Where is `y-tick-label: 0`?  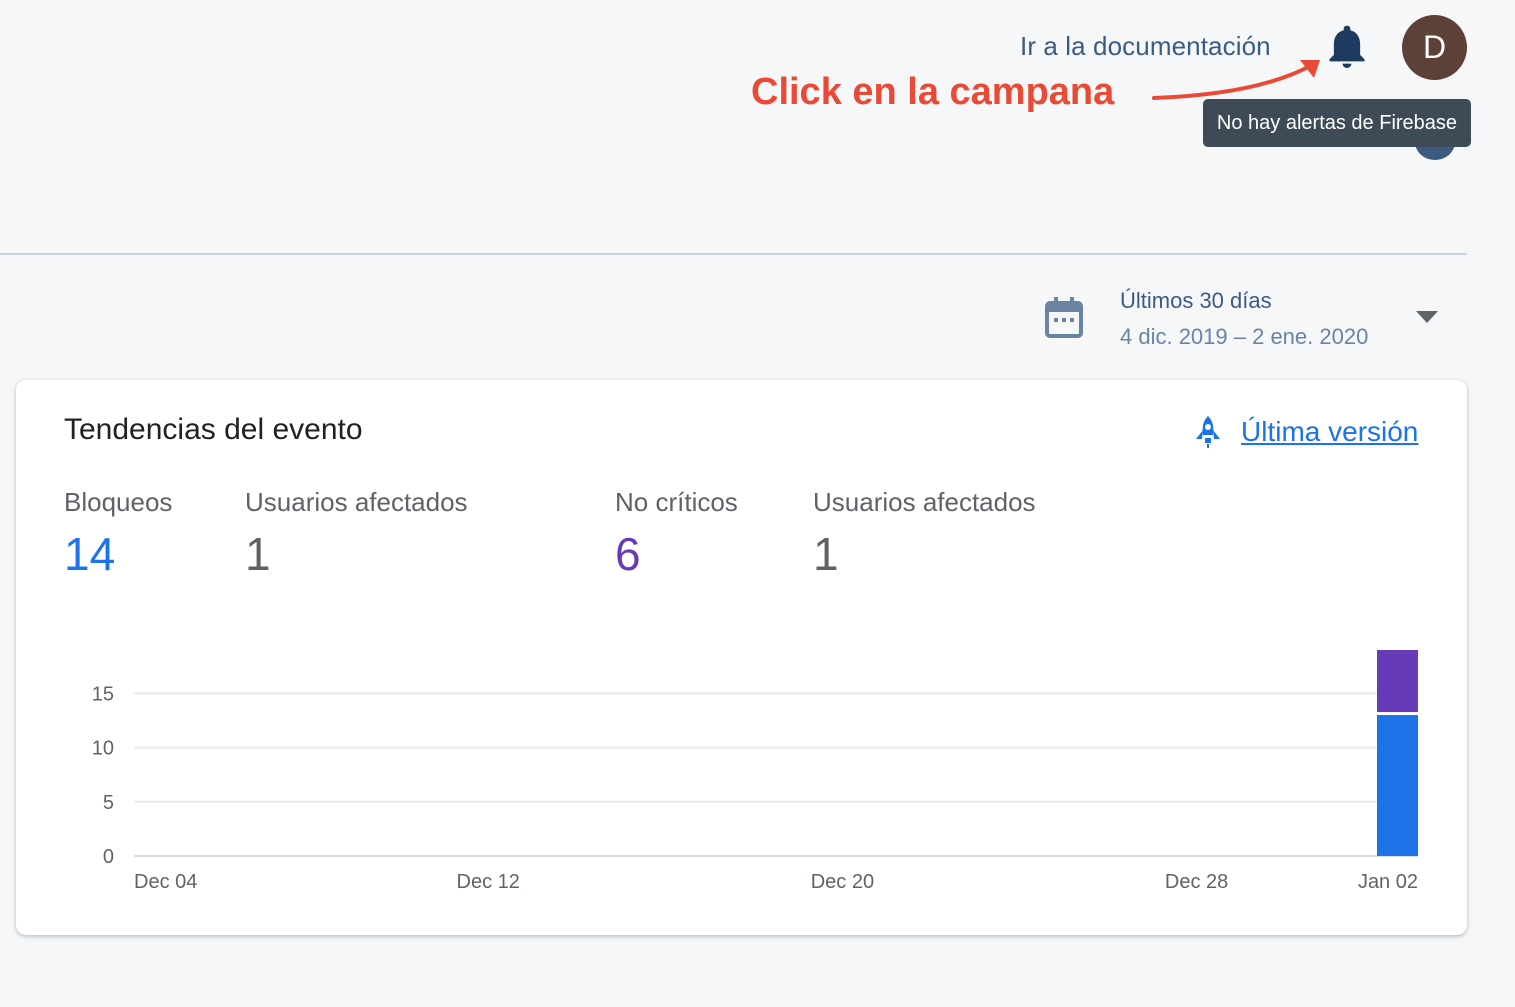
y-tick-label: 0 is located at coordinates (108, 857).